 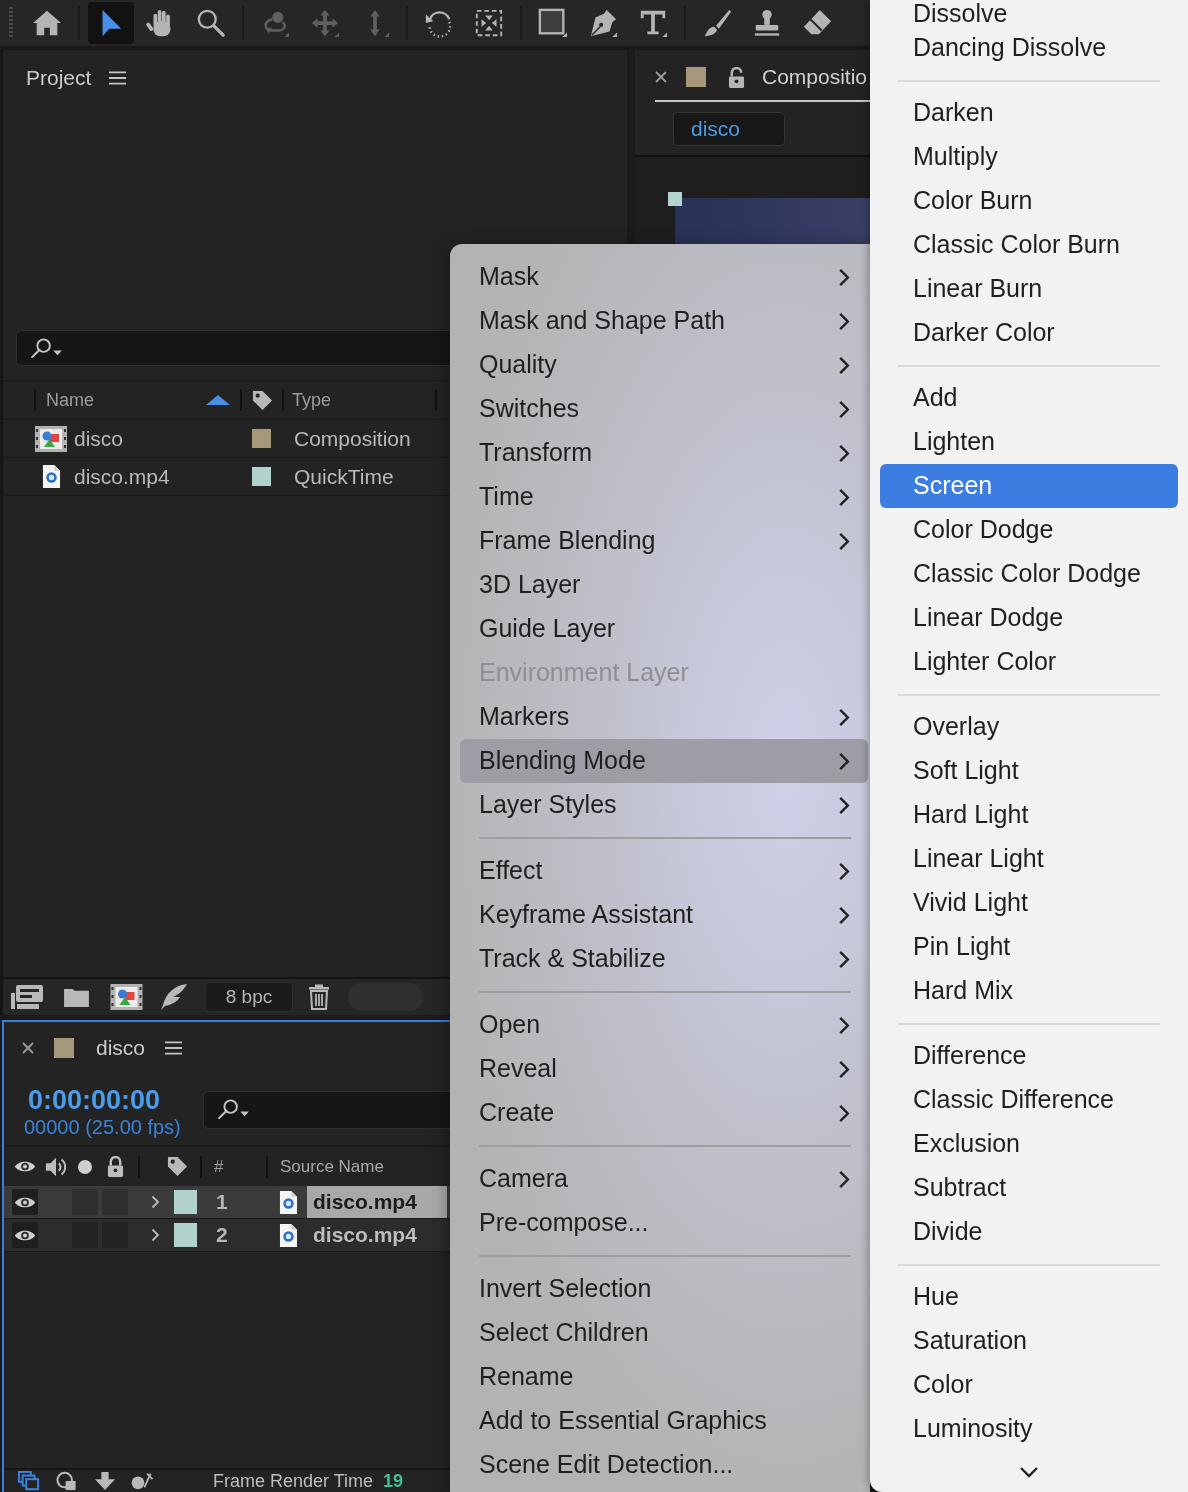 I want to click on menu-item: Mask and Shape Path, so click(x=664, y=321).